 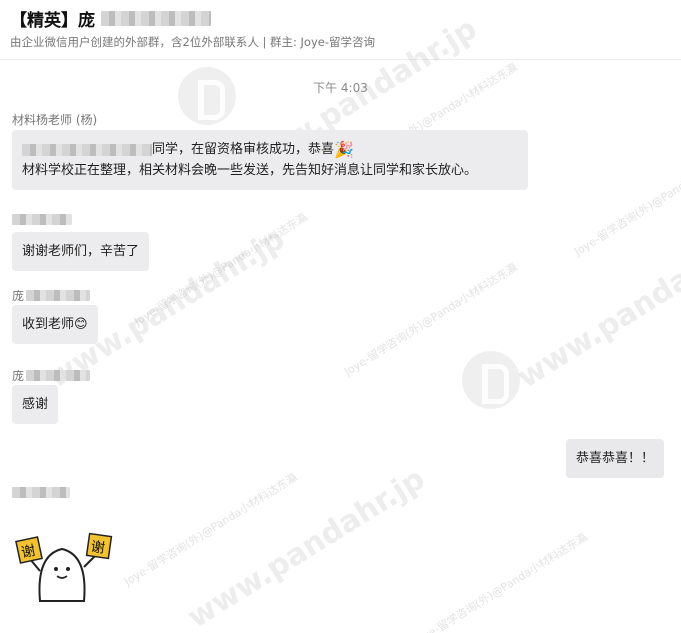 I want to click on sender-name: 材料杨老师 (杨), so click(x=54, y=119).